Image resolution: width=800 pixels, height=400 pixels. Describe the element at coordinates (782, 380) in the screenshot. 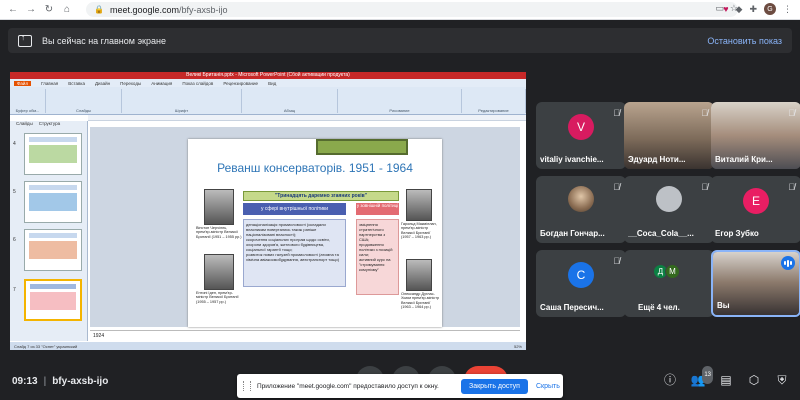

I see `host-controls-icon: ⛨` at that location.